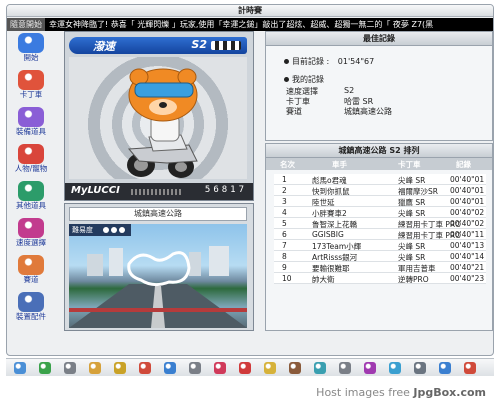 This screenshot has width=500, height=405. I want to click on sidebar-item-label: 人物/寵物, so click(31, 168).